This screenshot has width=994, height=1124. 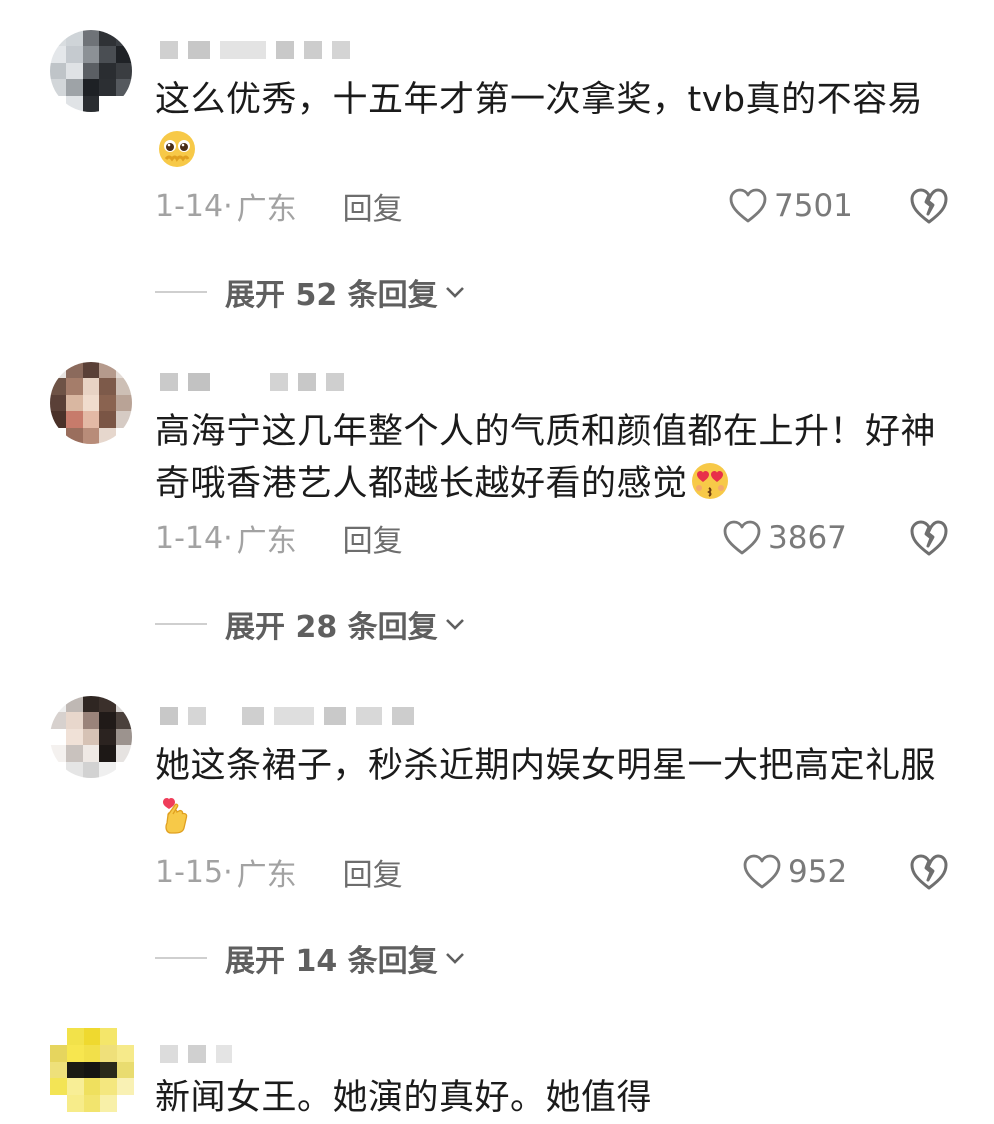 What do you see at coordinates (177, 149) in the screenshot?
I see `pleading-face-emoji` at bounding box center [177, 149].